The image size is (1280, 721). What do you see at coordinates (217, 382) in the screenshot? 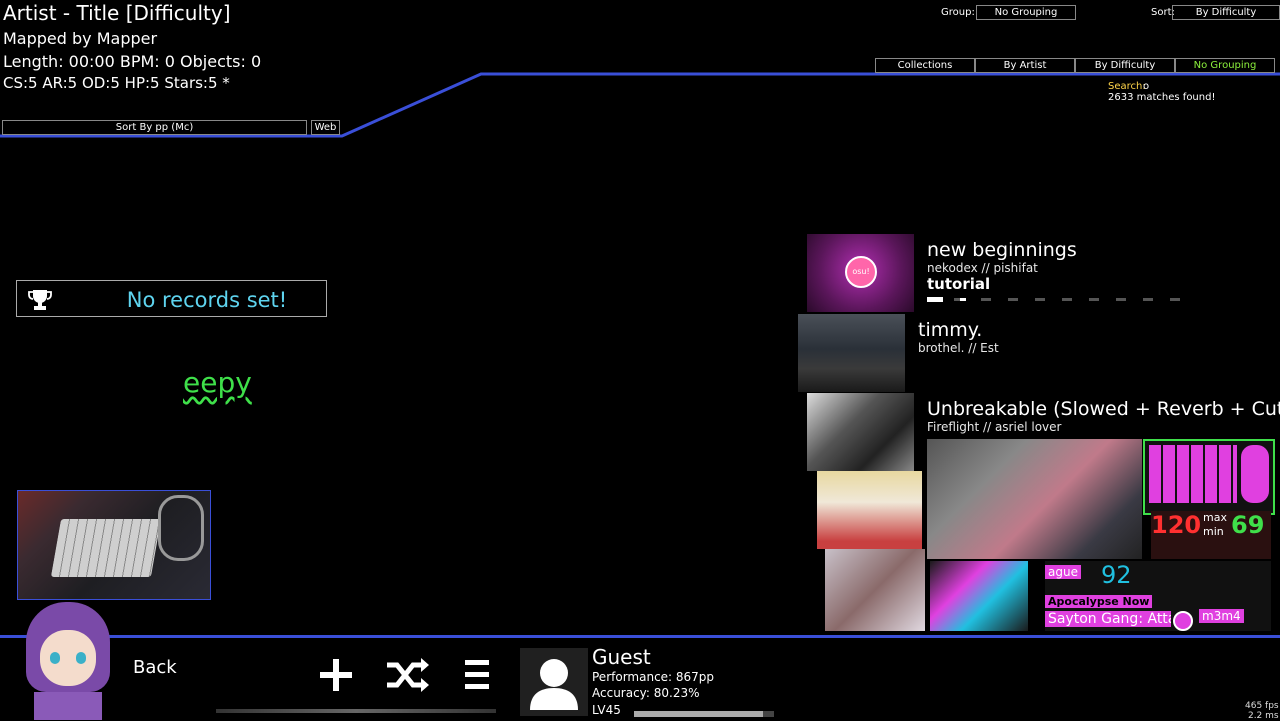
I see `eepy-overlay-text: eepy` at bounding box center [217, 382].